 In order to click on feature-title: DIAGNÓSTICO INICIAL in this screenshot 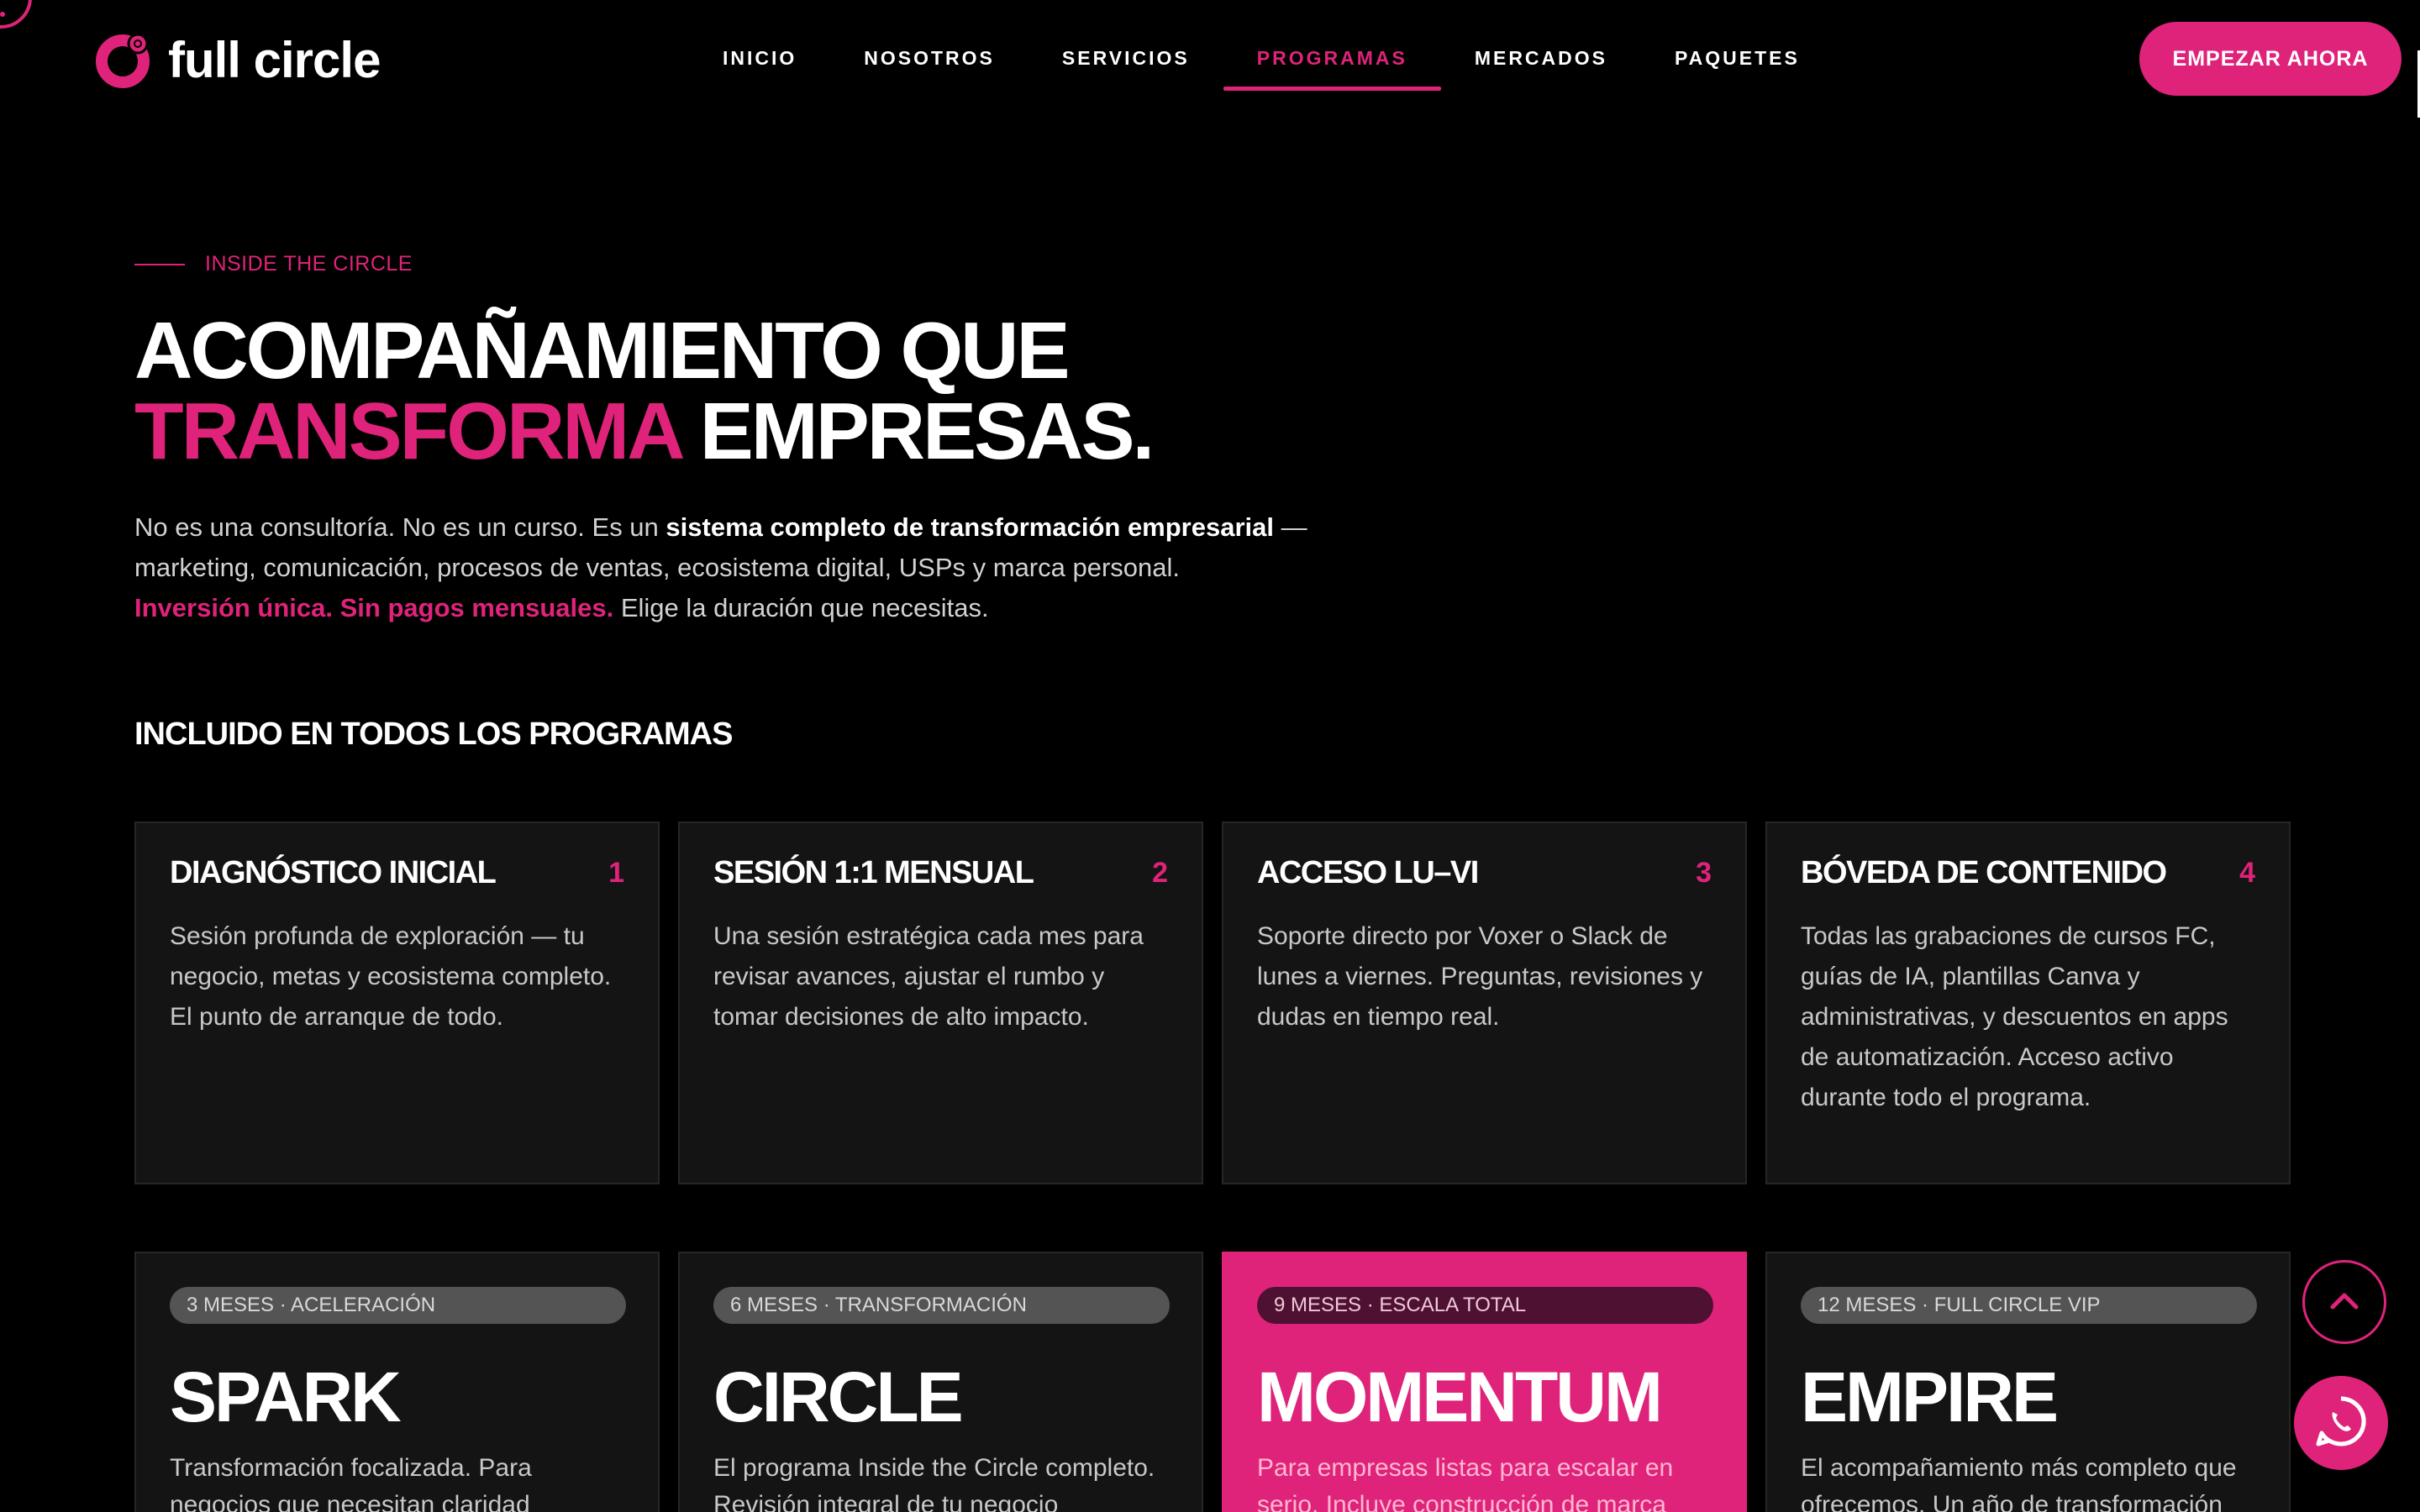, I will do `click(333, 872)`.